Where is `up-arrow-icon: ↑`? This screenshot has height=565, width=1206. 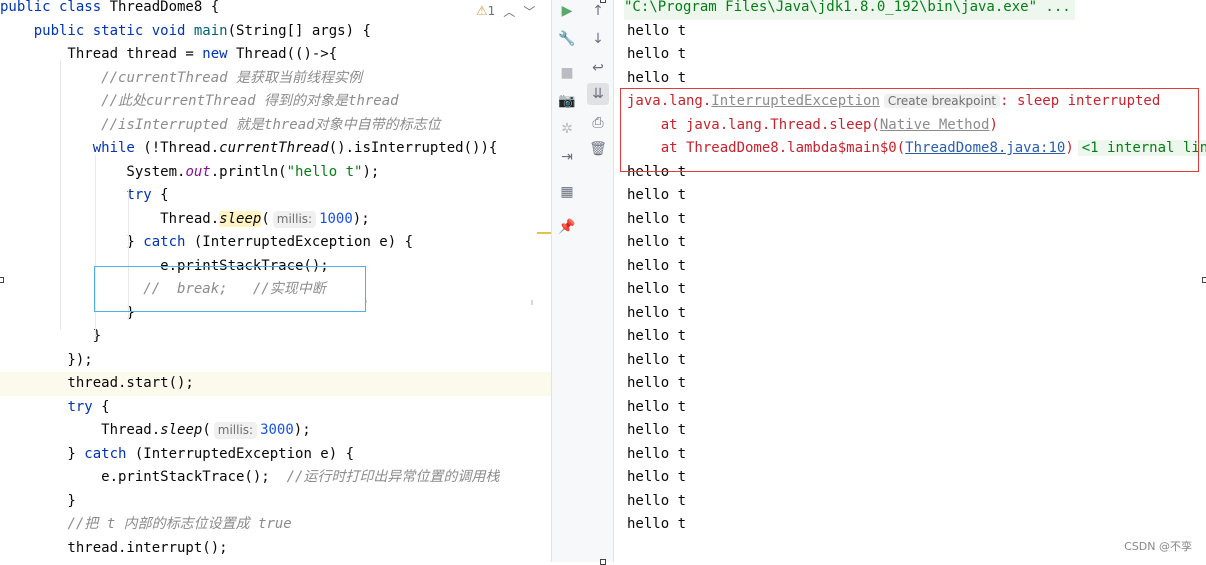 up-arrow-icon: ↑ is located at coordinates (598, 11).